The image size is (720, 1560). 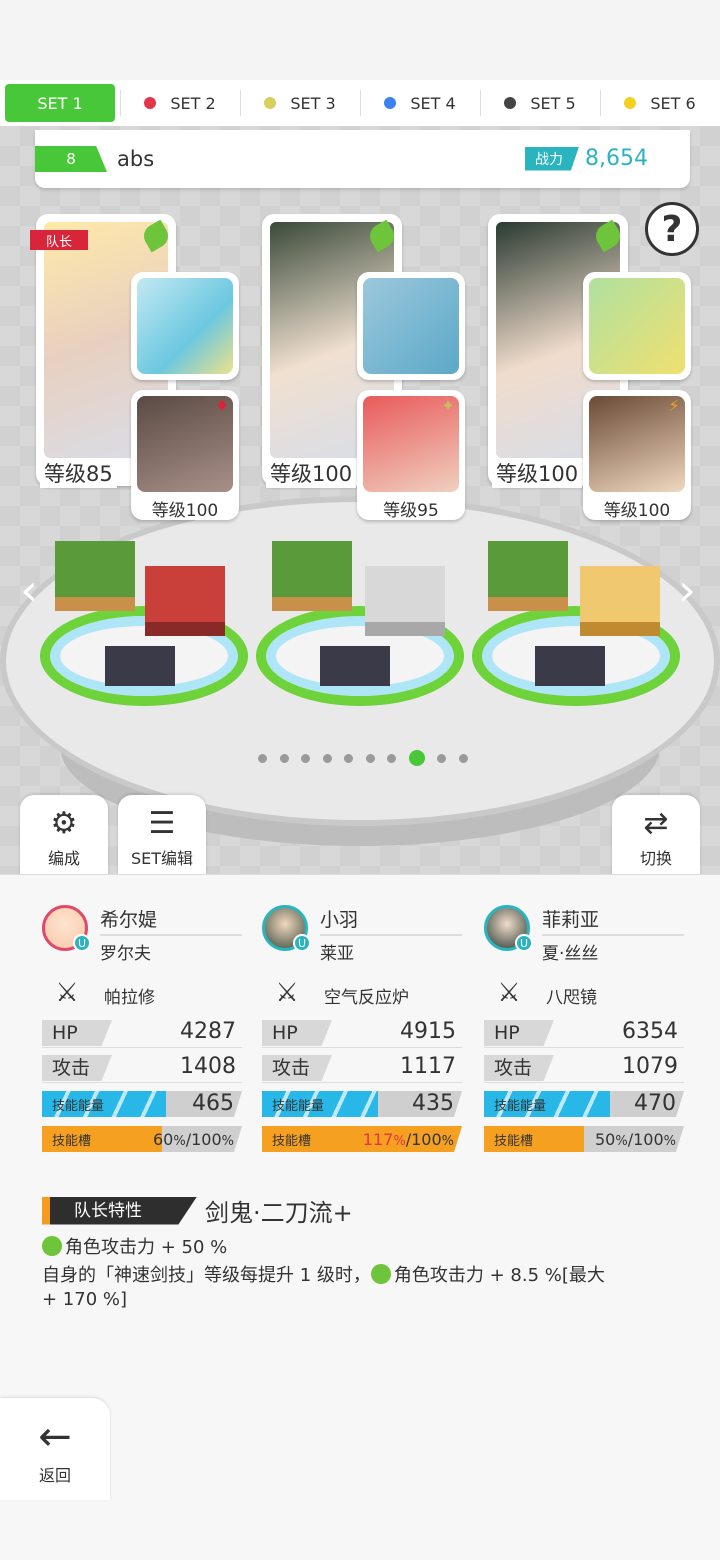 What do you see at coordinates (171, 920) in the screenshot?
I see `hero-name: 希尔媞` at bounding box center [171, 920].